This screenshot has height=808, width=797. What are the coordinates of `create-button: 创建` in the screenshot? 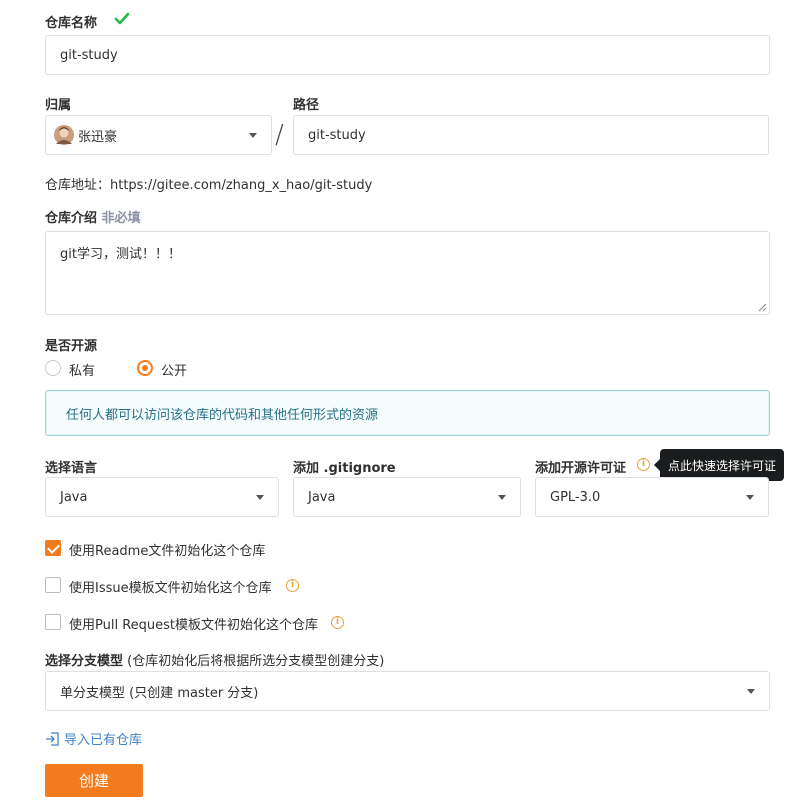 It's located at (94, 780).